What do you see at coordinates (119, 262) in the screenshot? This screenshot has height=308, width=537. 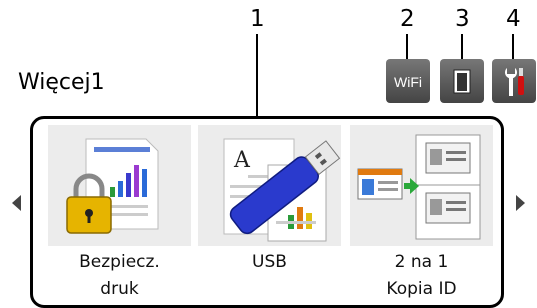 I see `secure-print-label: Bezpiecz.` at bounding box center [119, 262].